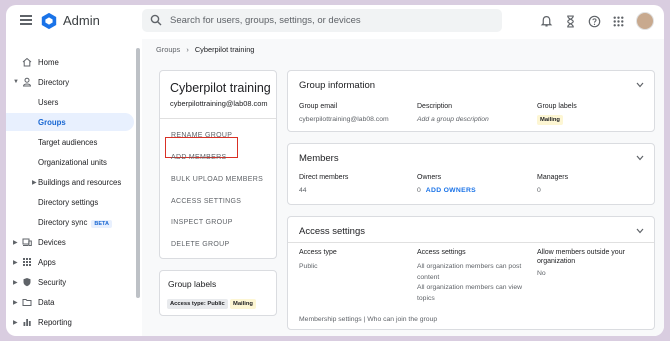  What do you see at coordinates (429, 177) in the screenshot?
I see `owners-label: Owners` at bounding box center [429, 177].